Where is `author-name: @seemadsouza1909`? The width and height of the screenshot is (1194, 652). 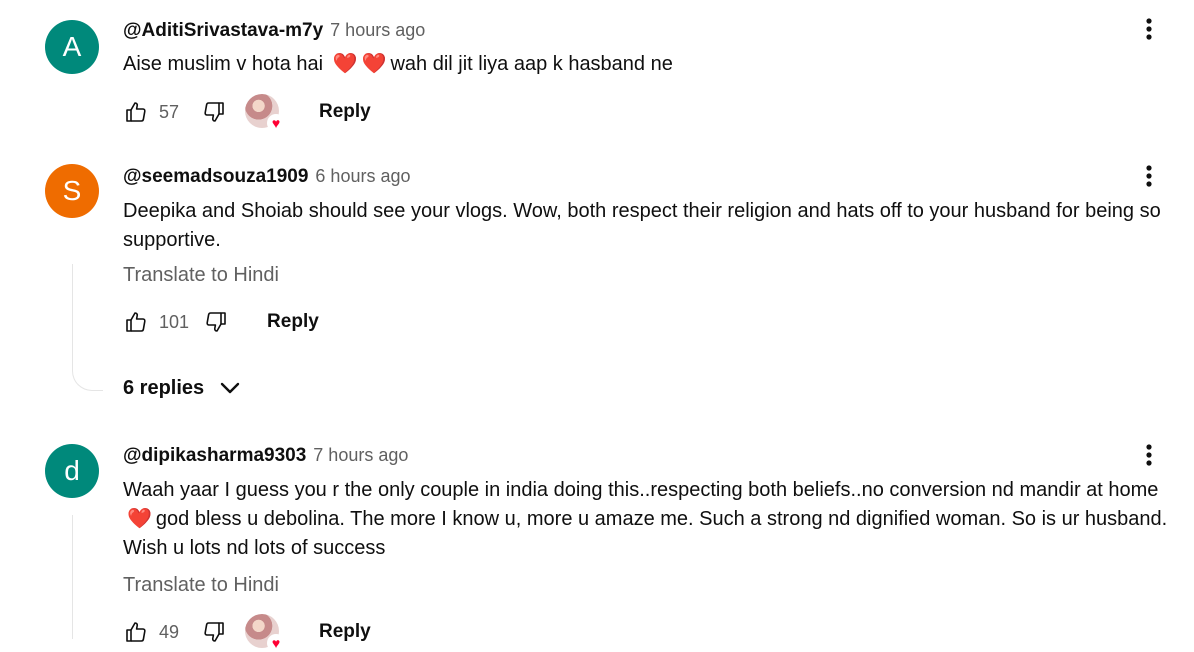
author-name: @seemadsouza1909 is located at coordinates (215, 177).